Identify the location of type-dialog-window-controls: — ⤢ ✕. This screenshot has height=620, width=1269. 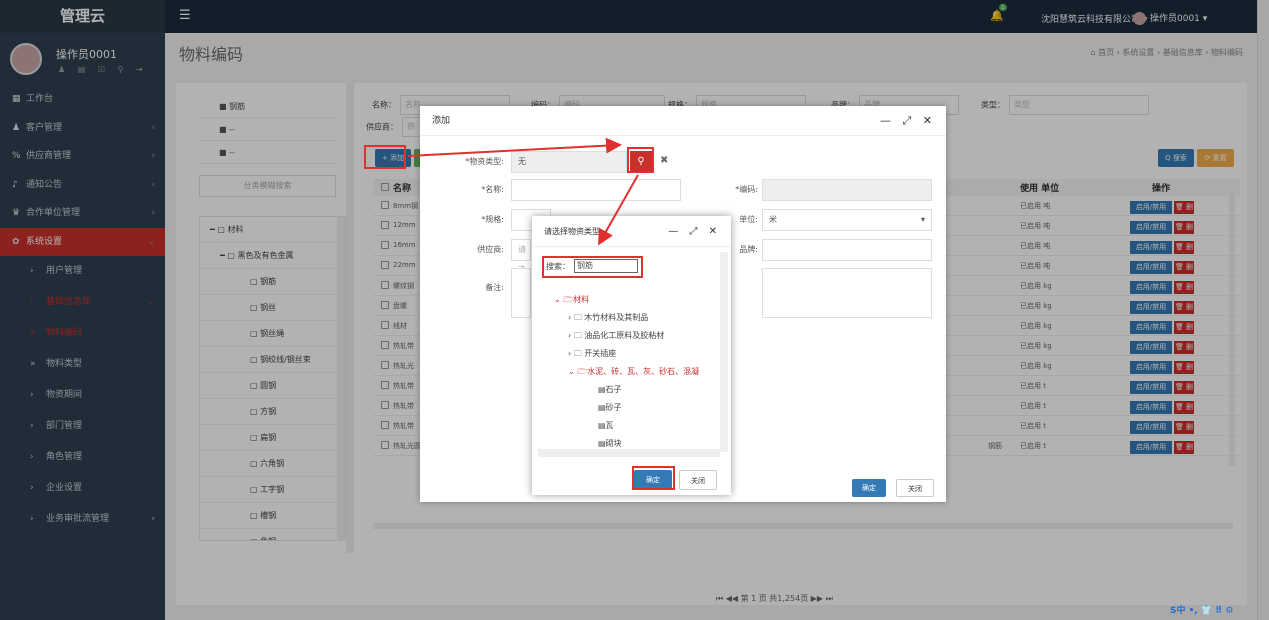
(694, 231).